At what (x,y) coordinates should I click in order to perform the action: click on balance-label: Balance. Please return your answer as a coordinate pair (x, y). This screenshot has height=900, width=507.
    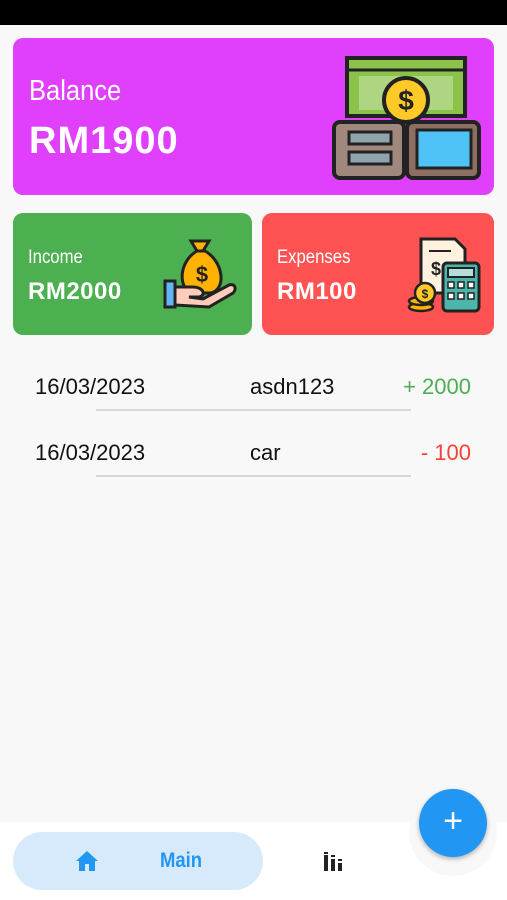
    Looking at the image, I should click on (75, 91).